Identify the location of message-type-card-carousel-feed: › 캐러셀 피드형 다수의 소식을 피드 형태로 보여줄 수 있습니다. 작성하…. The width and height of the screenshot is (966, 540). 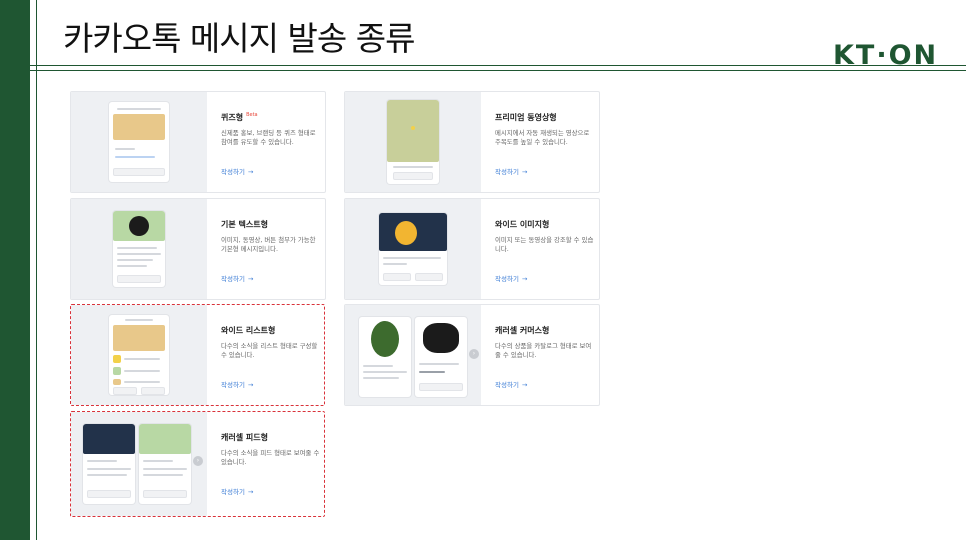
(197, 464).